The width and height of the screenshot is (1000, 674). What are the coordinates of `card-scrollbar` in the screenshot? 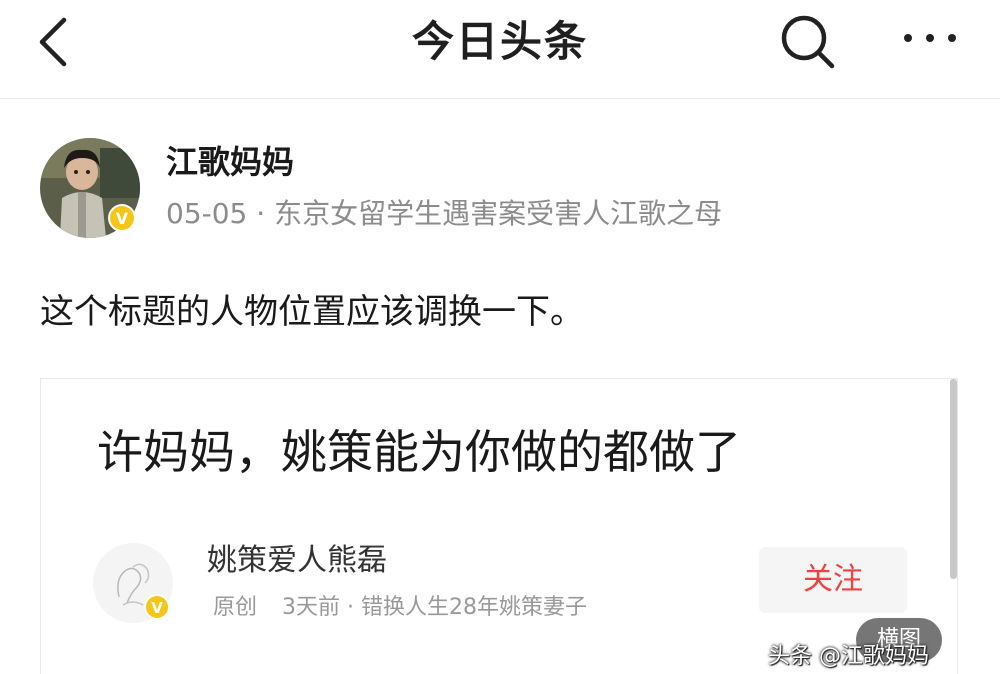 It's located at (953, 479).